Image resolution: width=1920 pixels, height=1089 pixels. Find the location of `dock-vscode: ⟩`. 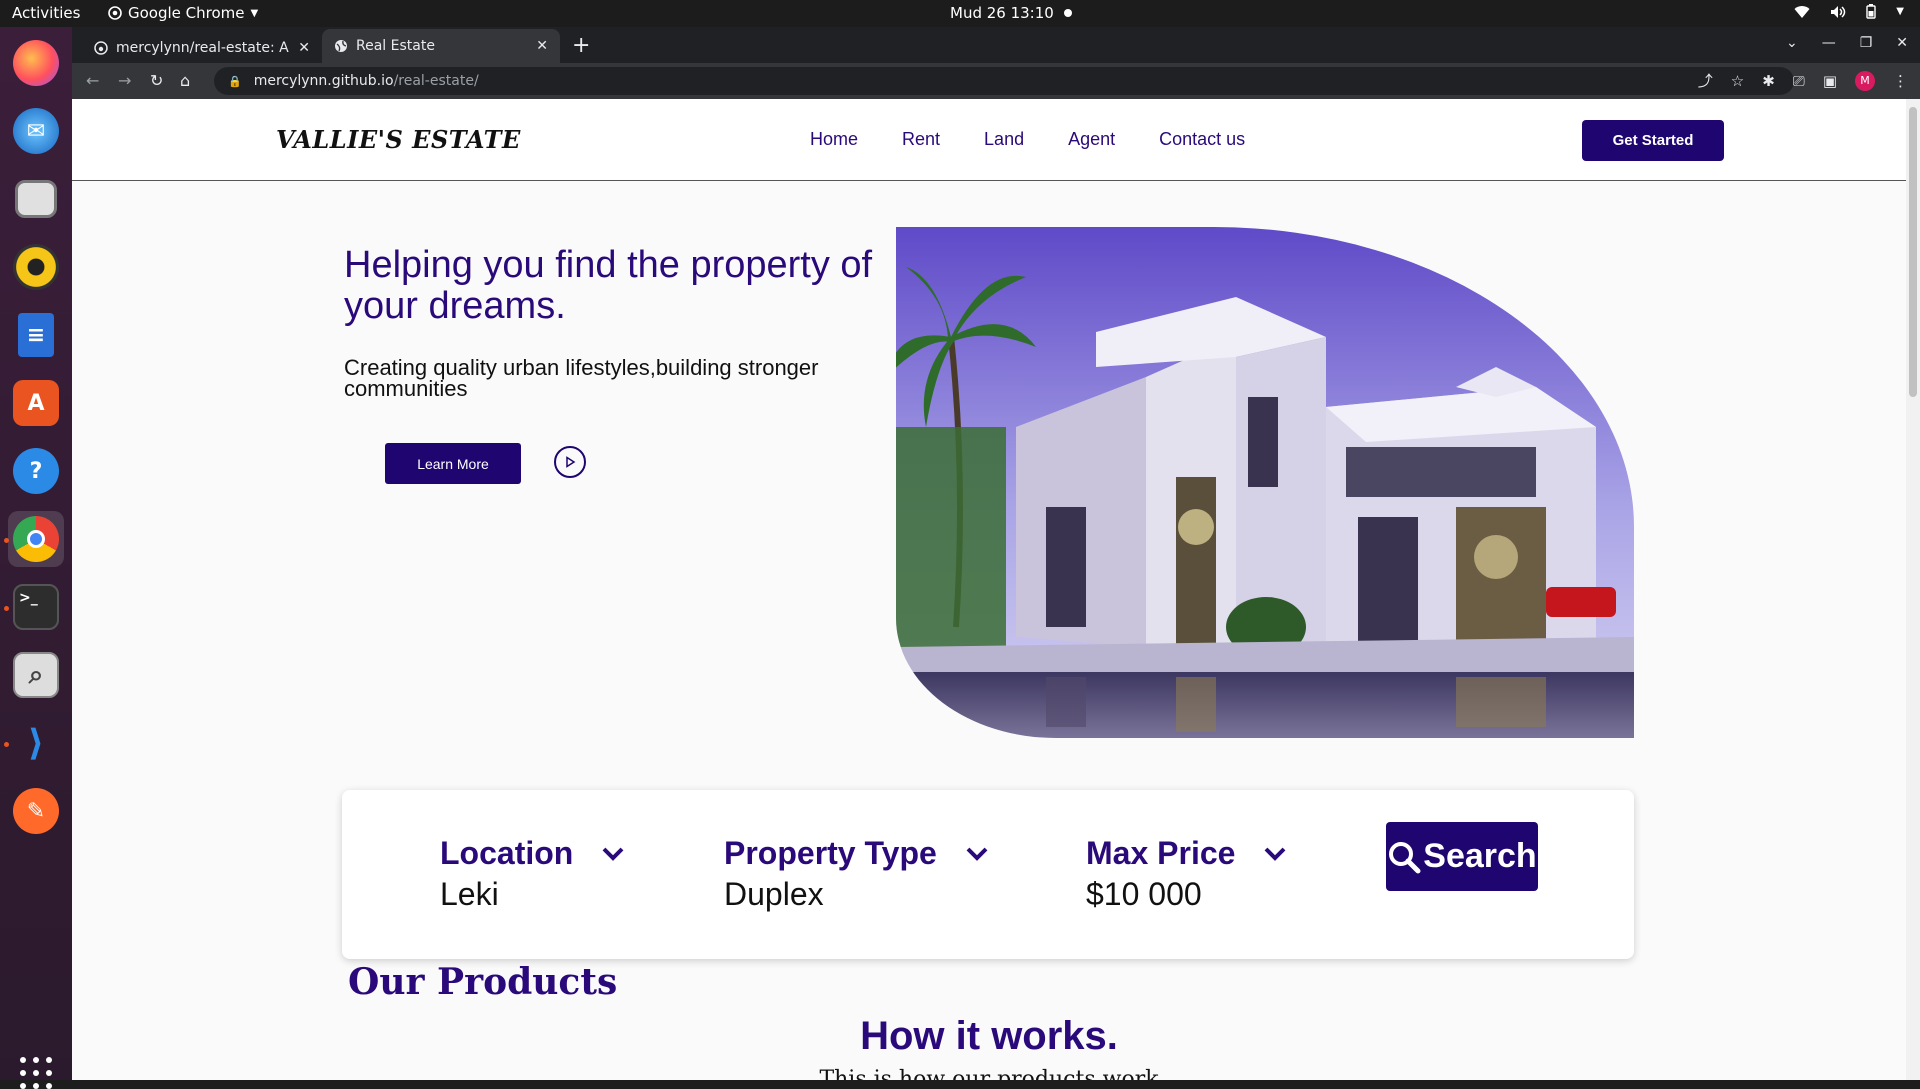

dock-vscode: ⟩ is located at coordinates (36, 743).